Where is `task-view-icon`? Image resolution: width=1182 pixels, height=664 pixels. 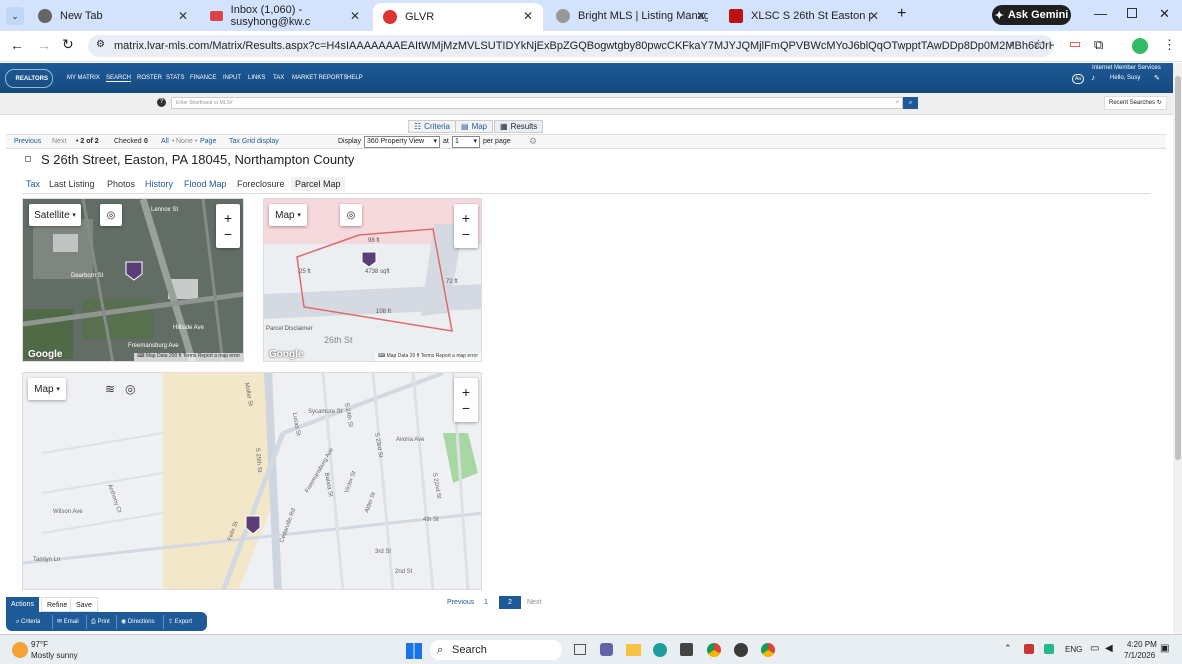 task-view-icon is located at coordinates (580, 649).